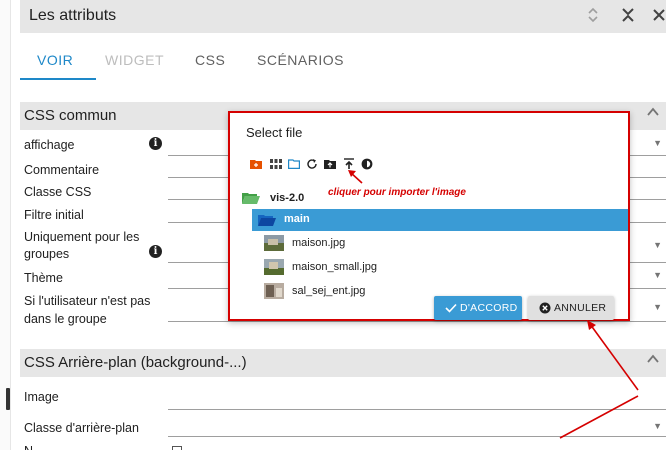 The width and height of the screenshot is (666, 450). What do you see at coordinates (70, 115) in the screenshot?
I see `section-title: CSS commun` at bounding box center [70, 115].